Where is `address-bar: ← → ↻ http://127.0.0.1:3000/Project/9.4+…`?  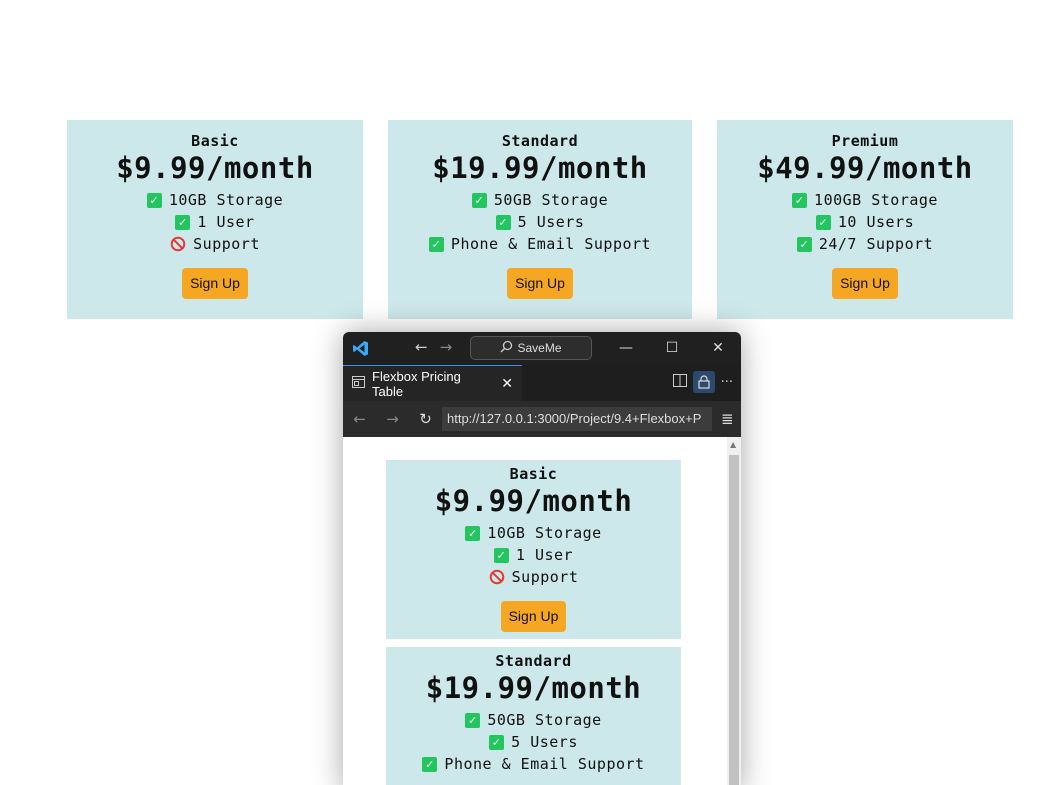 address-bar: ← → ↻ http://127.0.0.1:3000/Project/9.4+… is located at coordinates (542, 419).